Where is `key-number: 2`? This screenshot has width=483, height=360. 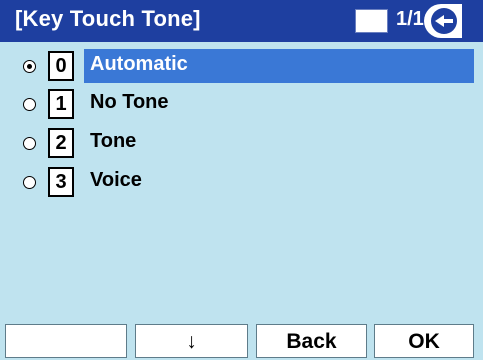
key-number: 2 is located at coordinates (61, 143).